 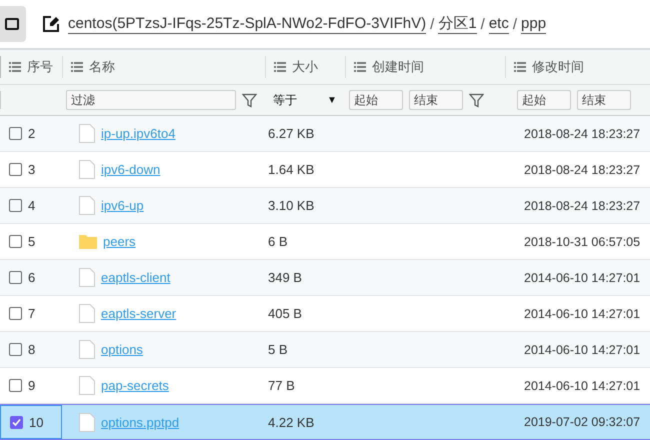 What do you see at coordinates (291, 169) in the screenshot?
I see `file-size: 1.64 KB` at bounding box center [291, 169].